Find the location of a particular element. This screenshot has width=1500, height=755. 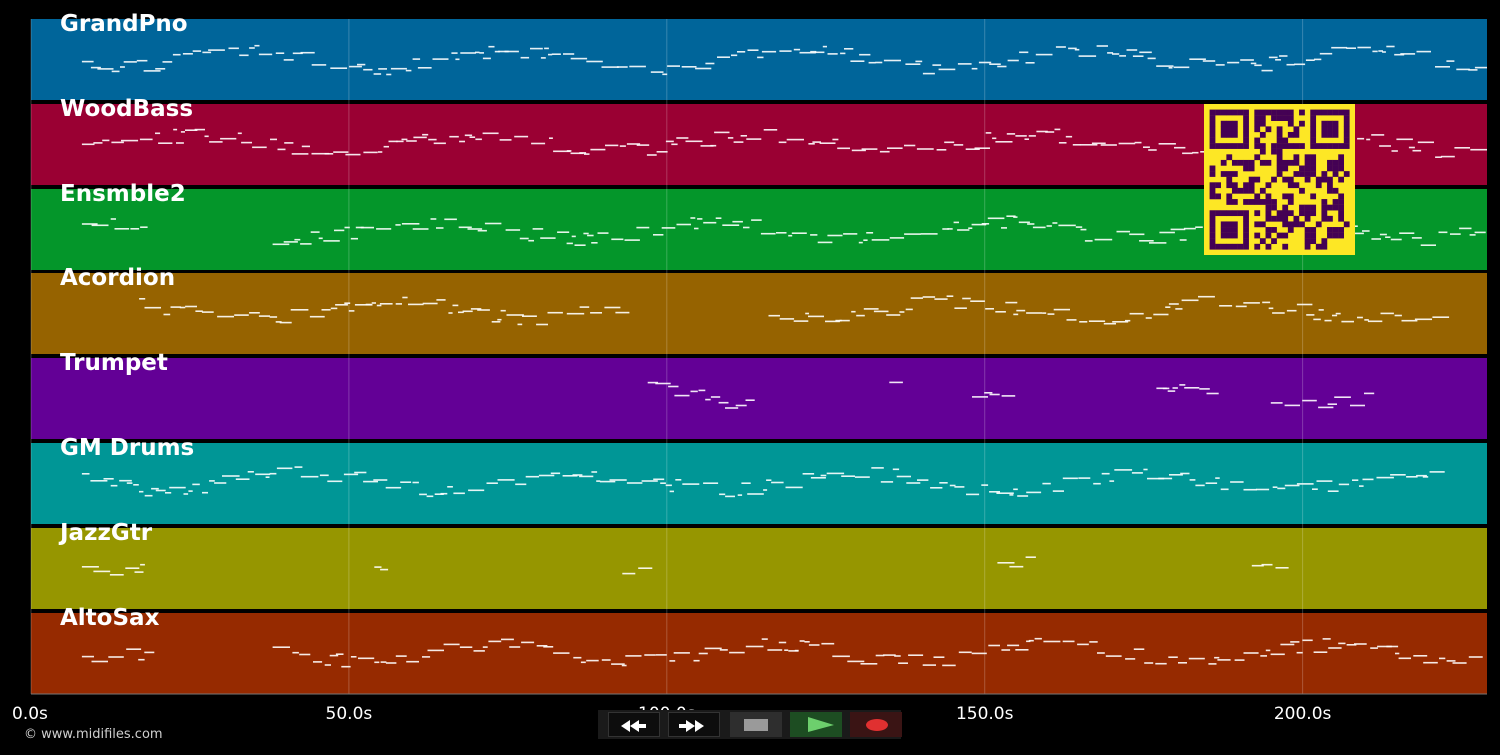

track-trumpet: Trumpet is located at coordinates (759, 394).